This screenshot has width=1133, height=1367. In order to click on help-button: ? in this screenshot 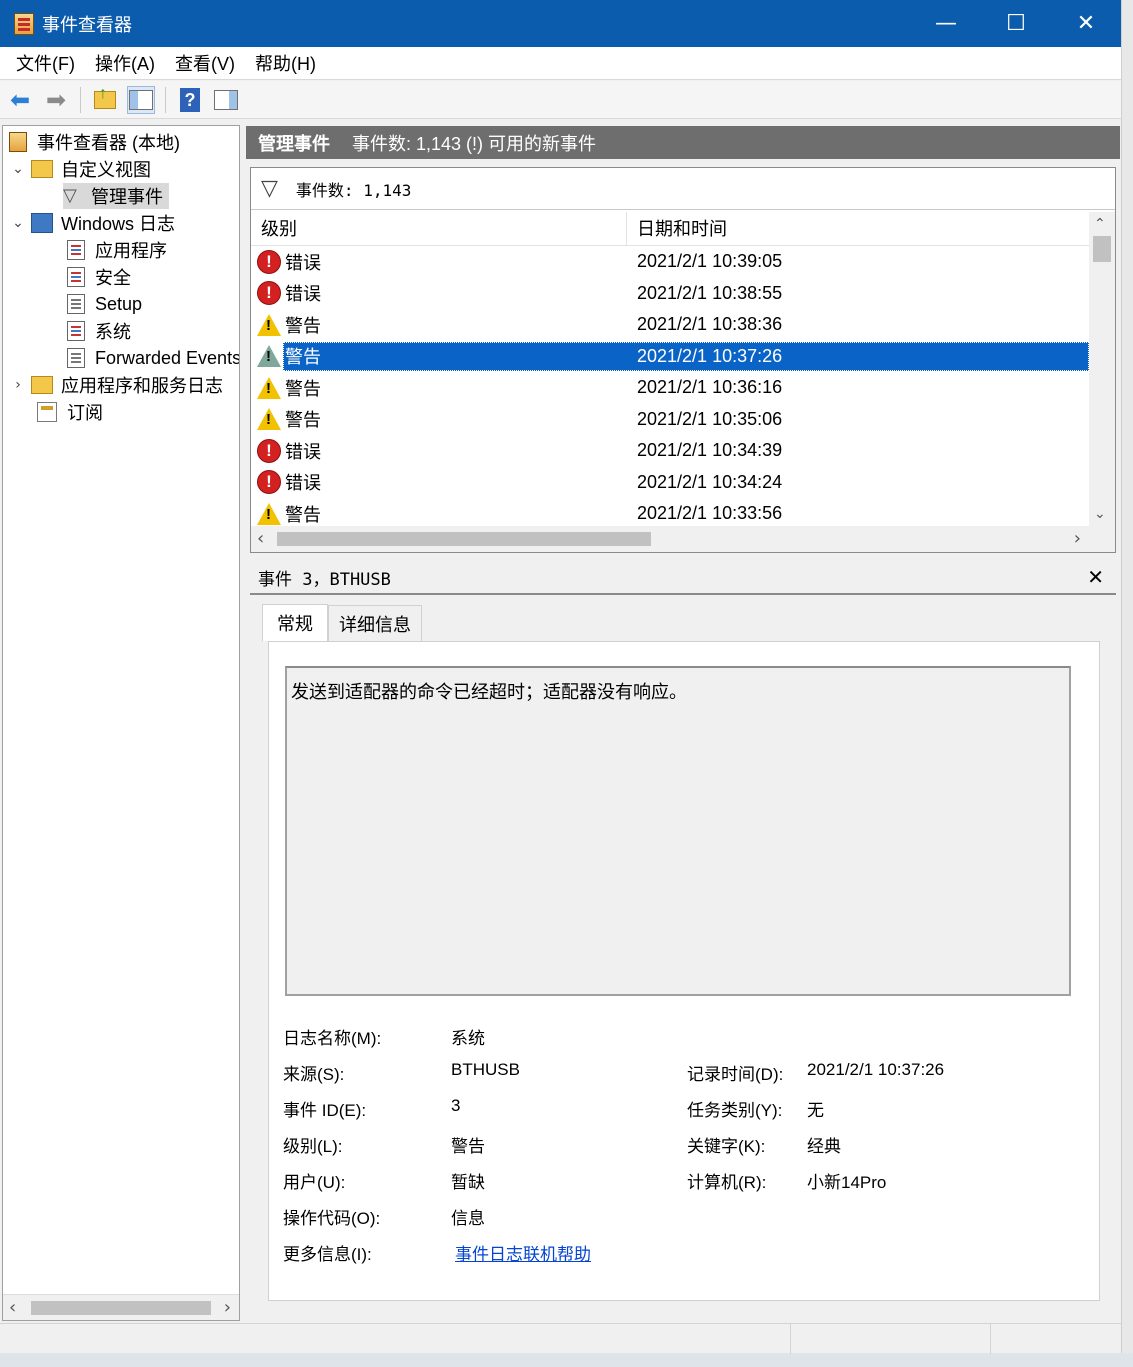, I will do `click(190, 100)`.